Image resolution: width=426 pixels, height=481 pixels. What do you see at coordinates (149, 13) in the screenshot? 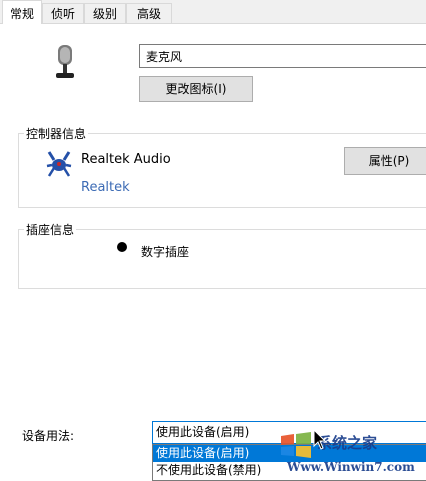
I see `tab-advanced: 高级` at bounding box center [149, 13].